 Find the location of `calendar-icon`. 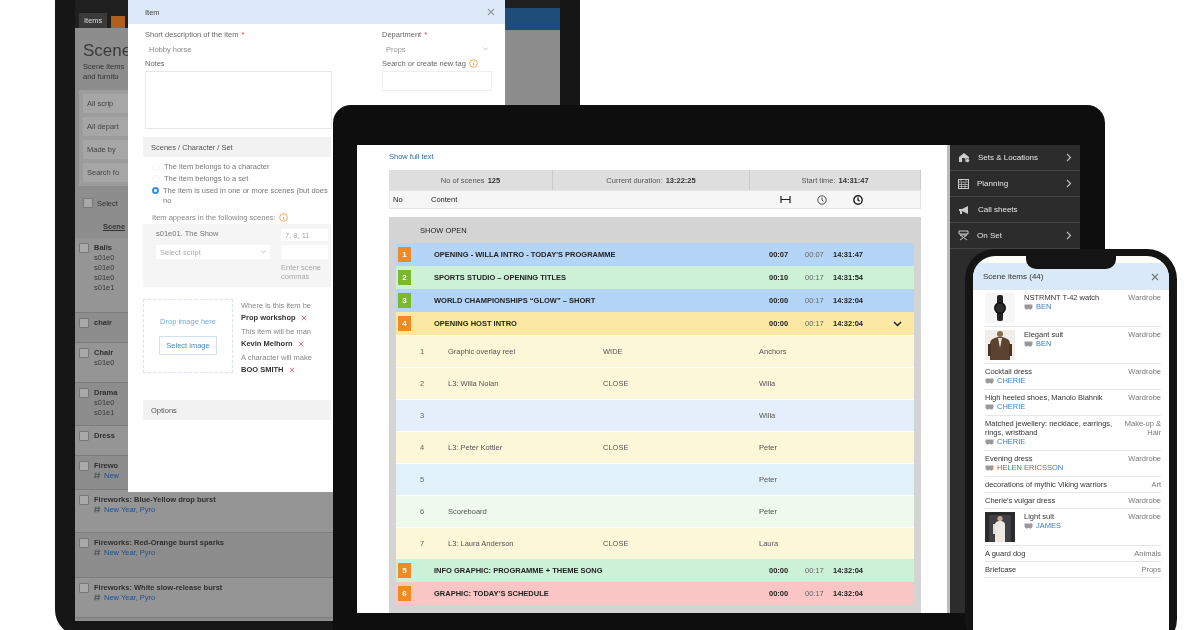

calendar-icon is located at coordinates (963, 183).